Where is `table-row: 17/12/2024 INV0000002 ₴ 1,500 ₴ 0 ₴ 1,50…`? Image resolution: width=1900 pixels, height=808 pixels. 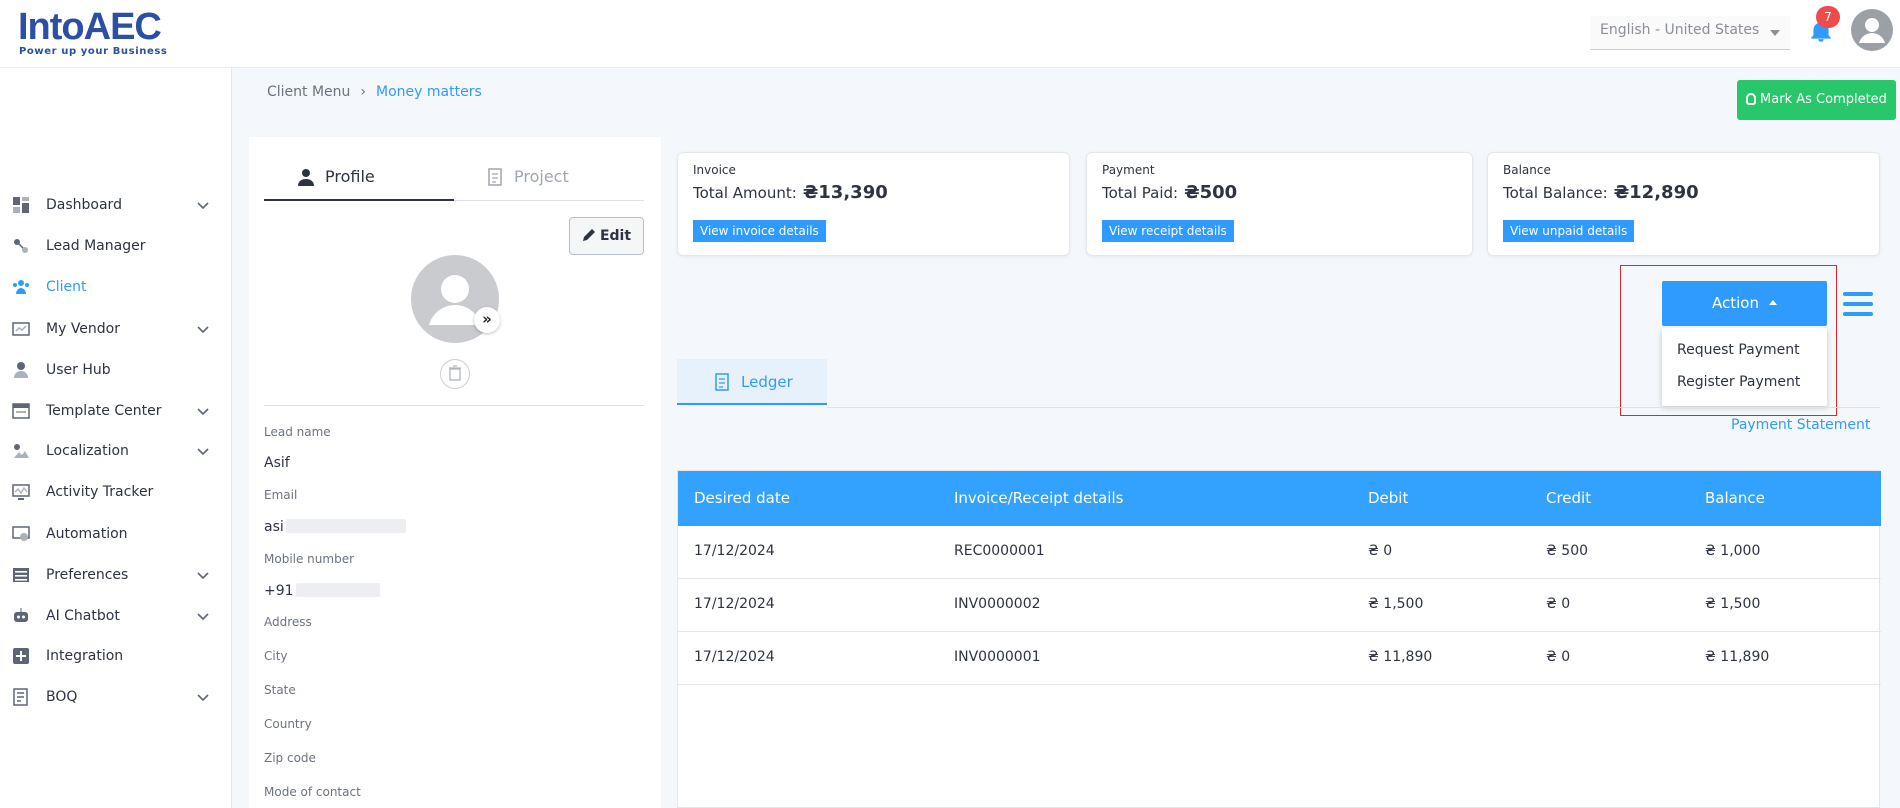
table-row: 17/12/2024 INV0000002 ₴ 1,500 ₴ 0 ₴ 1,50… is located at coordinates (1279, 605).